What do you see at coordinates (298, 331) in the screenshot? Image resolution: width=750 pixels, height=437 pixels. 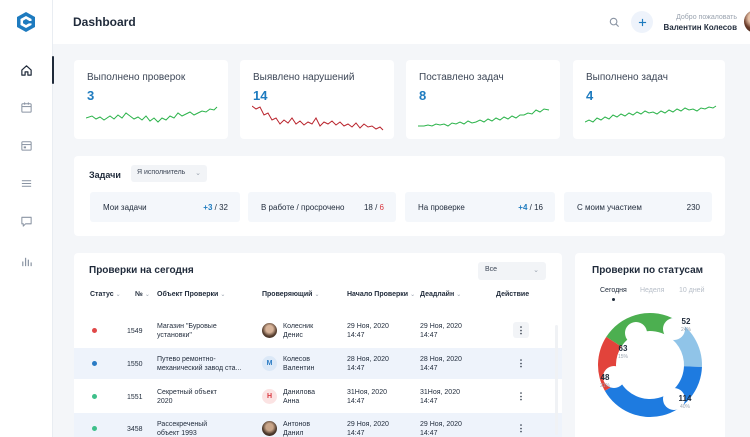 I see `row-reviewer: Колесник Денис` at bounding box center [298, 331].